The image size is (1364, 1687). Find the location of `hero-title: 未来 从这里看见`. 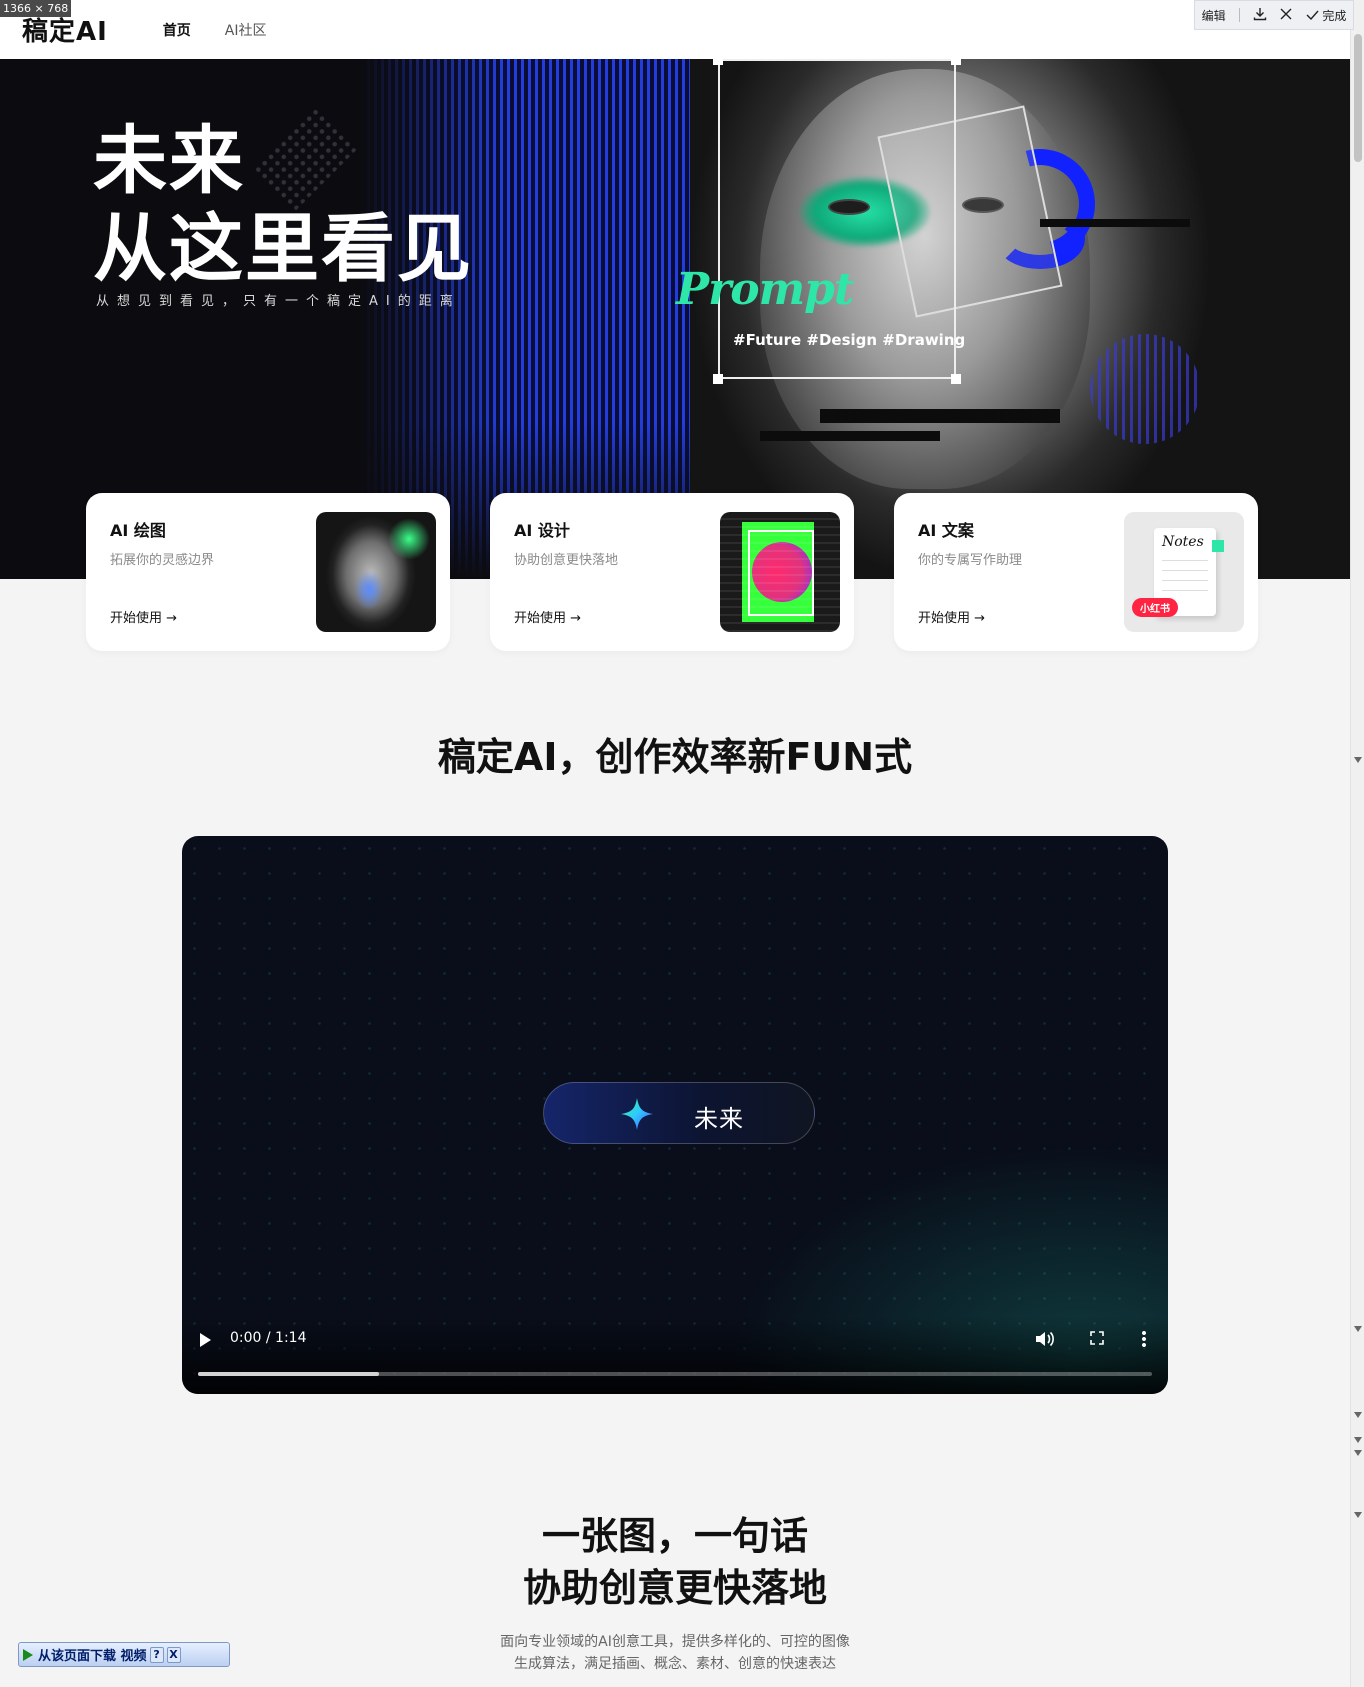

hero-title: 未来 从这里看见 is located at coordinates (283, 205).